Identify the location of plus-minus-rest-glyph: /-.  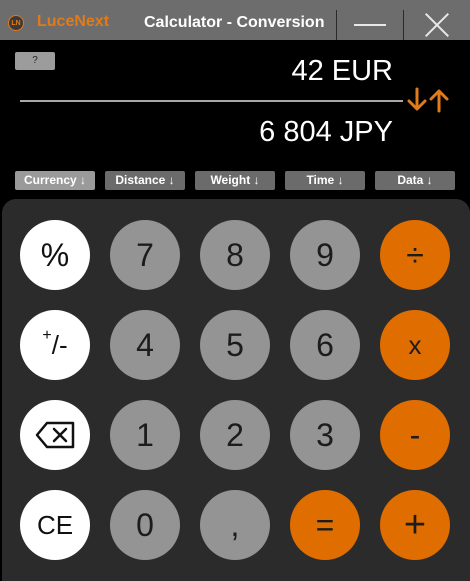
(59, 344).